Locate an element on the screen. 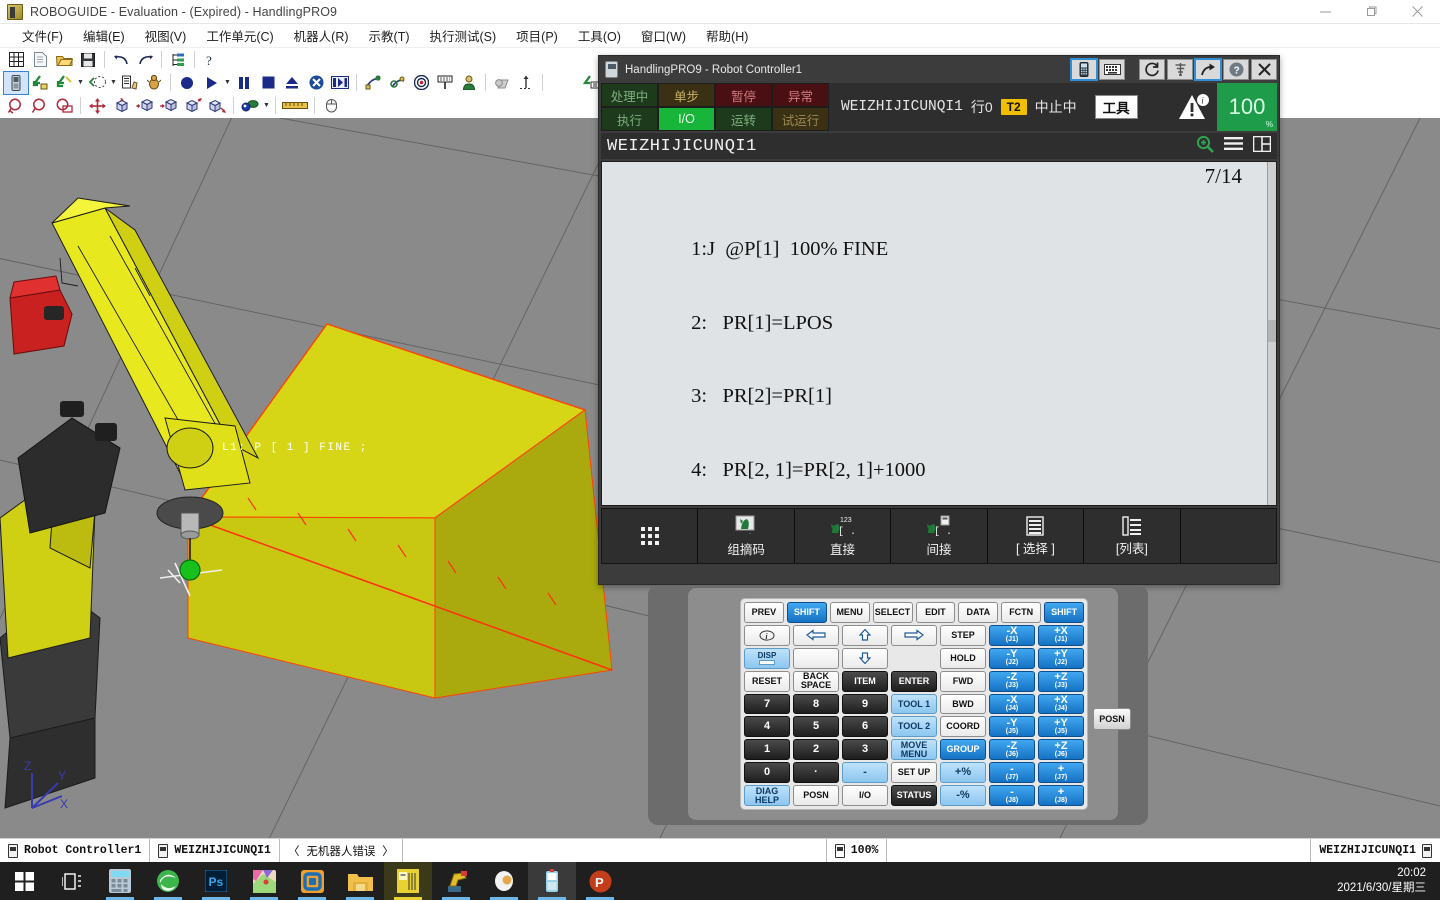  play-icon is located at coordinates (211, 83).